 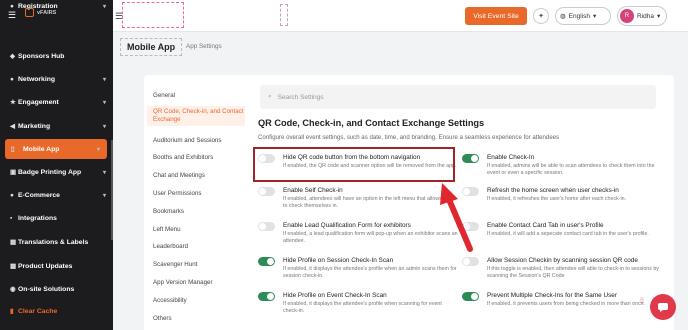 What do you see at coordinates (196, 301) in the screenshot?
I see `nav-item-accessibility: Accessibility` at bounding box center [196, 301].